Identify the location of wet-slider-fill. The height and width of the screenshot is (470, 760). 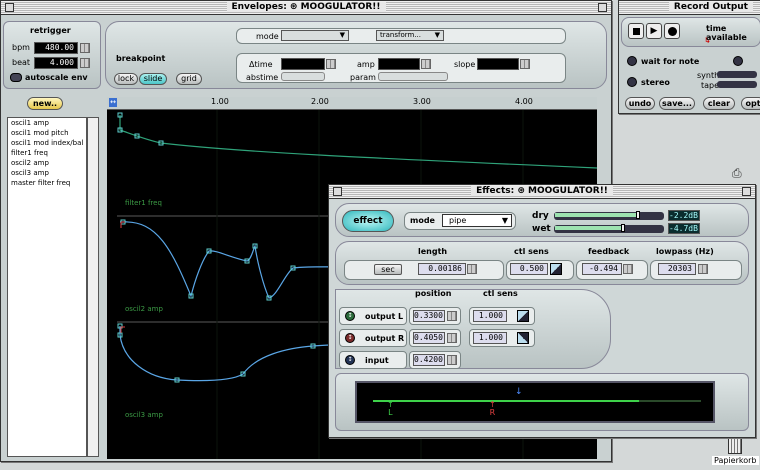
(590, 228).